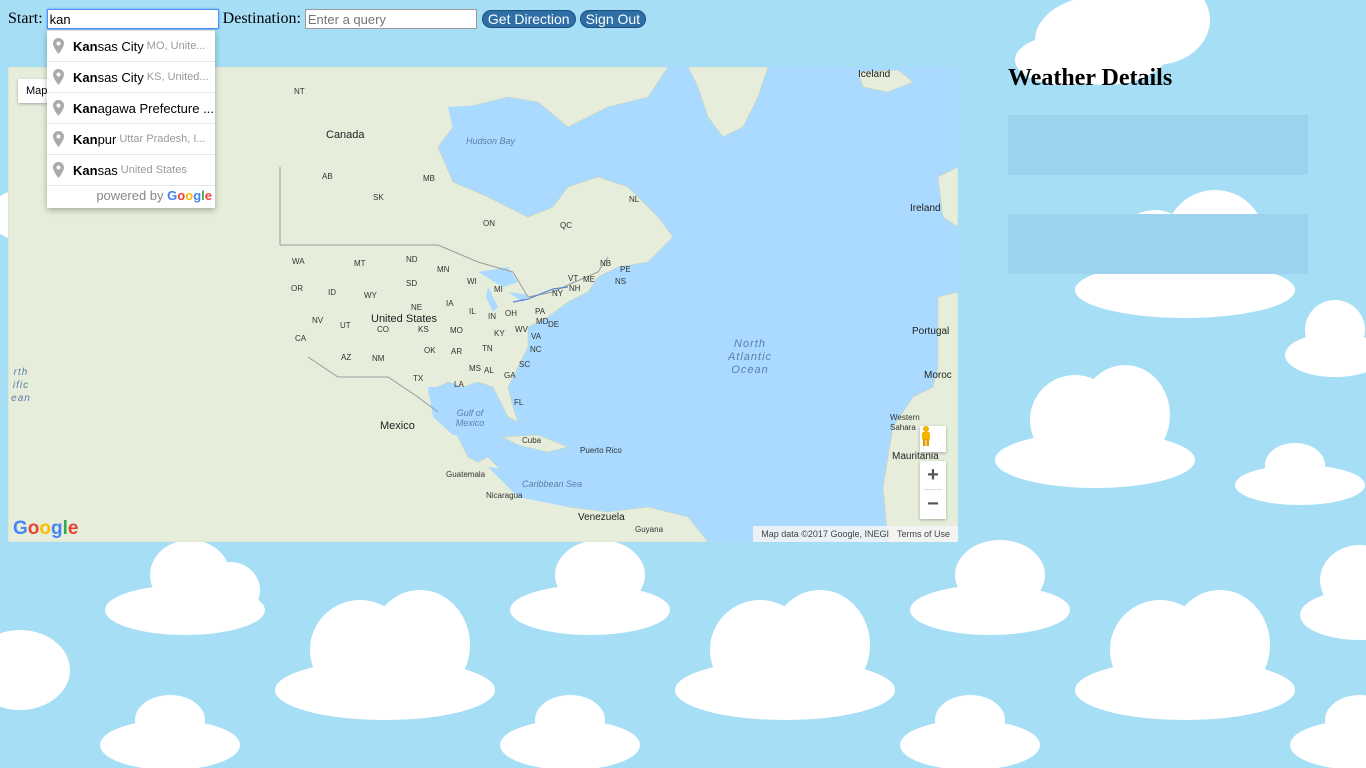  What do you see at coordinates (327, 176) in the screenshot?
I see `map-label-state: AB` at bounding box center [327, 176].